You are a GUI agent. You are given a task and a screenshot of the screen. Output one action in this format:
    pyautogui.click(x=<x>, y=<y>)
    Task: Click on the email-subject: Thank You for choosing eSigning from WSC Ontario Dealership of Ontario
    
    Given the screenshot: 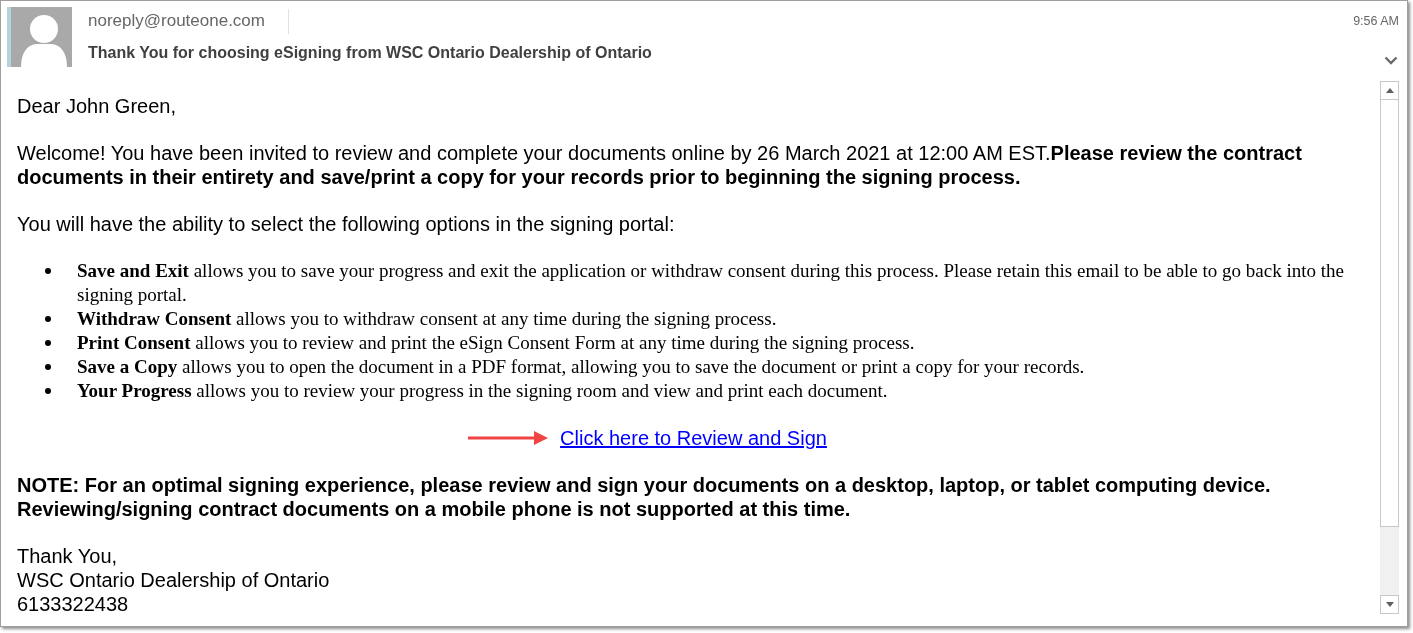 What is the action you would take?
    pyautogui.click(x=370, y=53)
    